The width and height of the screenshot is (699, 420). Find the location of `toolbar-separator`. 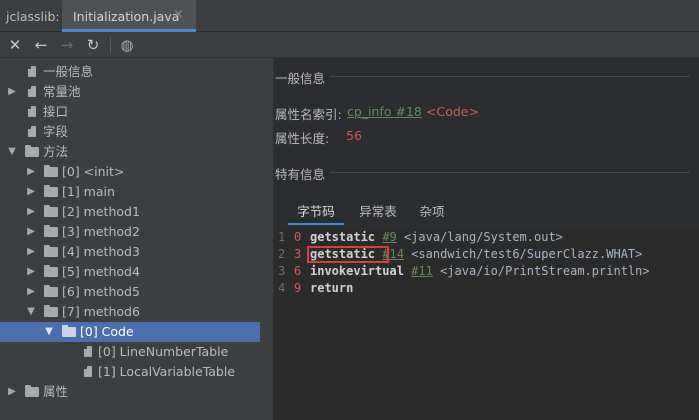

toolbar-separator is located at coordinates (110, 45).